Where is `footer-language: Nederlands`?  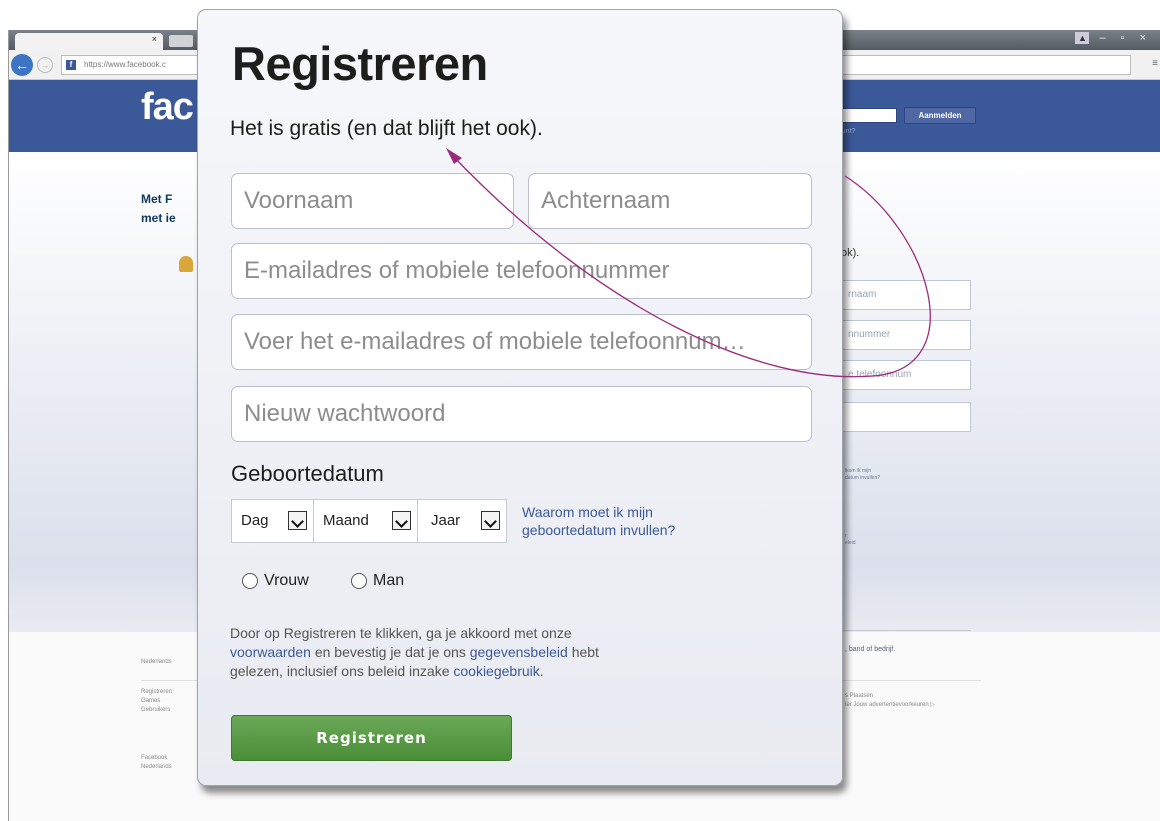
footer-language: Nederlands is located at coordinates (156, 662).